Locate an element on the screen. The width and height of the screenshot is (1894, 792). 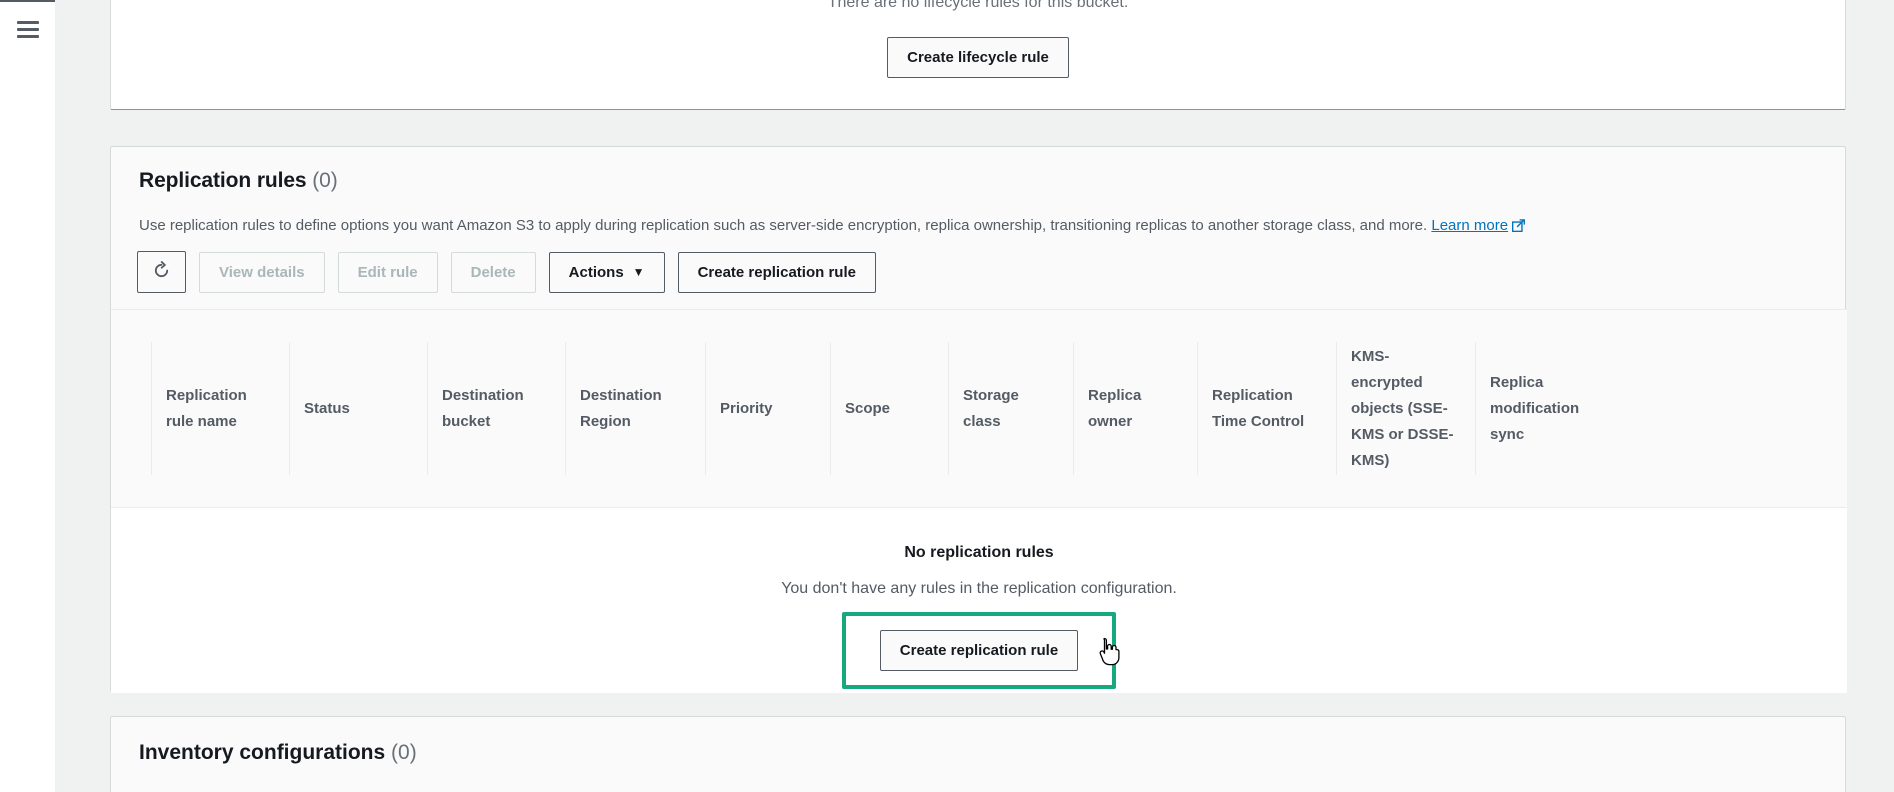
lifecycle-create-button-wrap: Create lifecycle rule is located at coordinates (978, 57).